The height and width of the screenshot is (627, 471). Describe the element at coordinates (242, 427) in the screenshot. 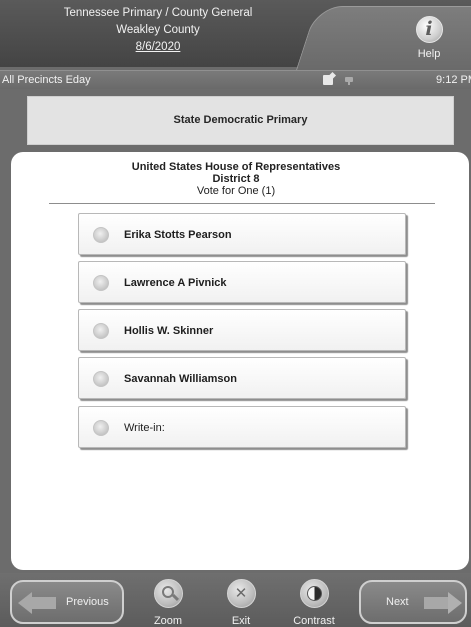

I see `write-in-option: Write-in:` at that location.